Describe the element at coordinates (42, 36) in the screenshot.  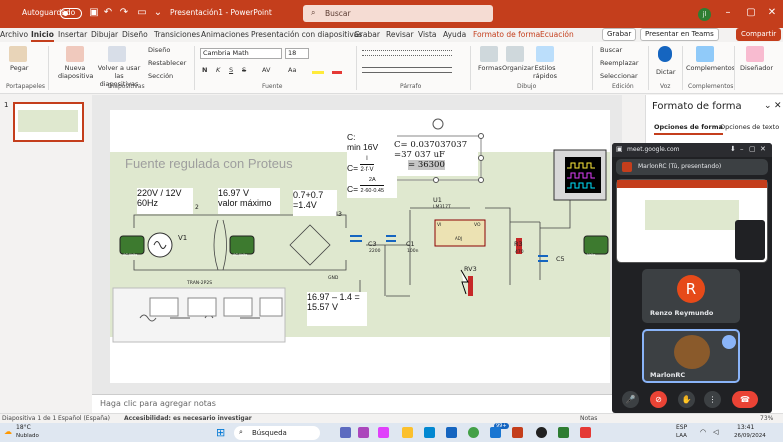
I see `tab-inicio: Inicio` at that location.